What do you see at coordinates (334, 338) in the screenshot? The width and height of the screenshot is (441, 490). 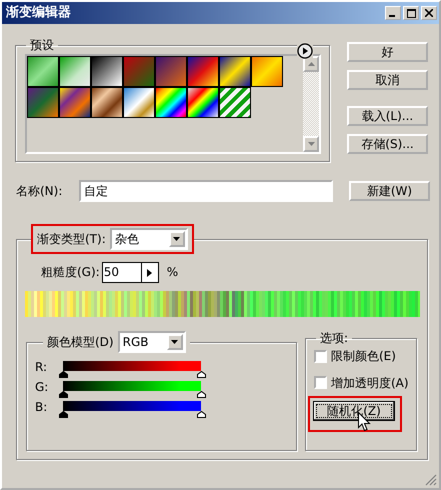 I see `group-label: 选项:` at bounding box center [334, 338].